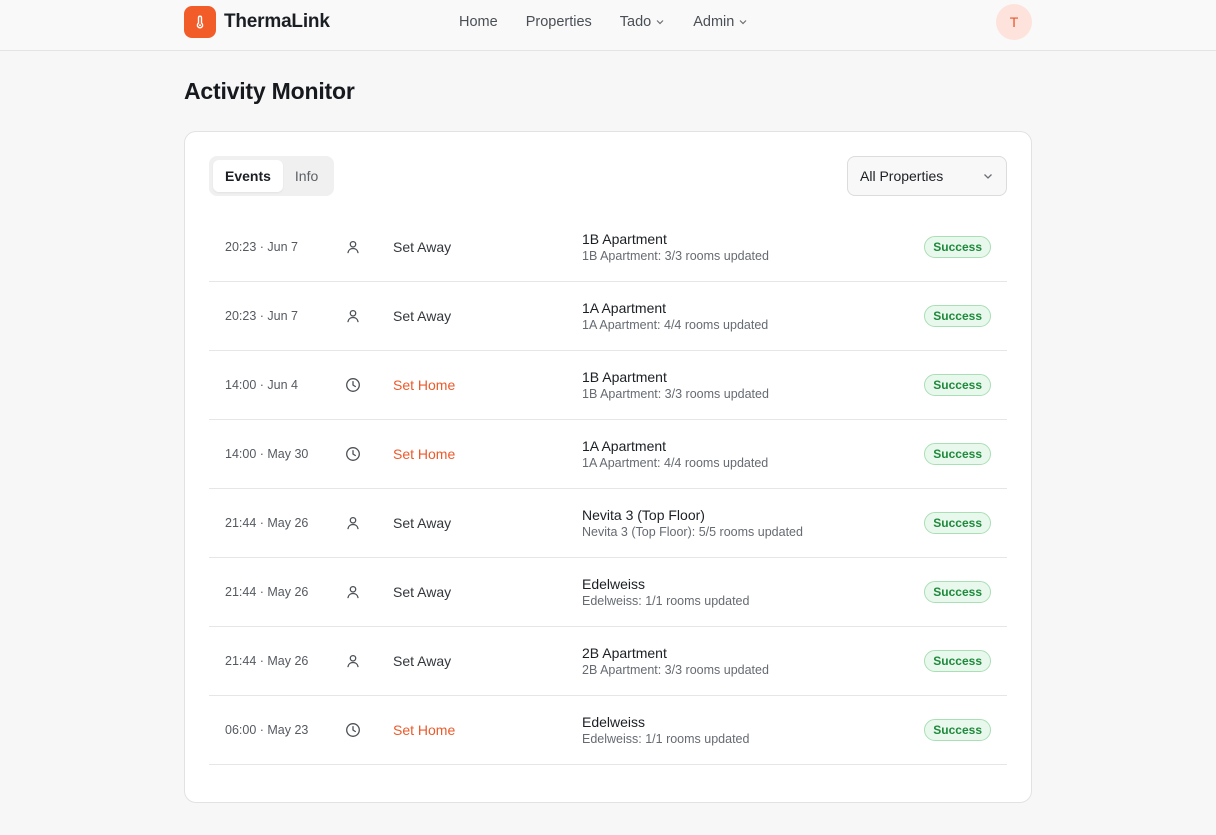  What do you see at coordinates (267, 454) in the screenshot?
I see `event-time: 14:00 · May 30` at bounding box center [267, 454].